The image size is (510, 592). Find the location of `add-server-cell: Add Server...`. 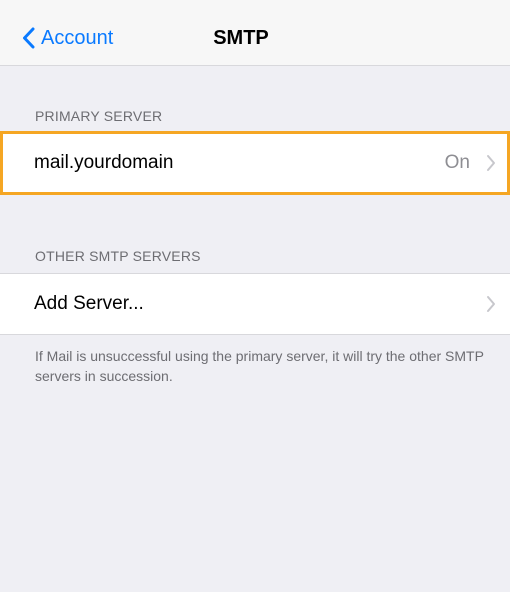

add-server-cell: Add Server... is located at coordinates (255, 304).